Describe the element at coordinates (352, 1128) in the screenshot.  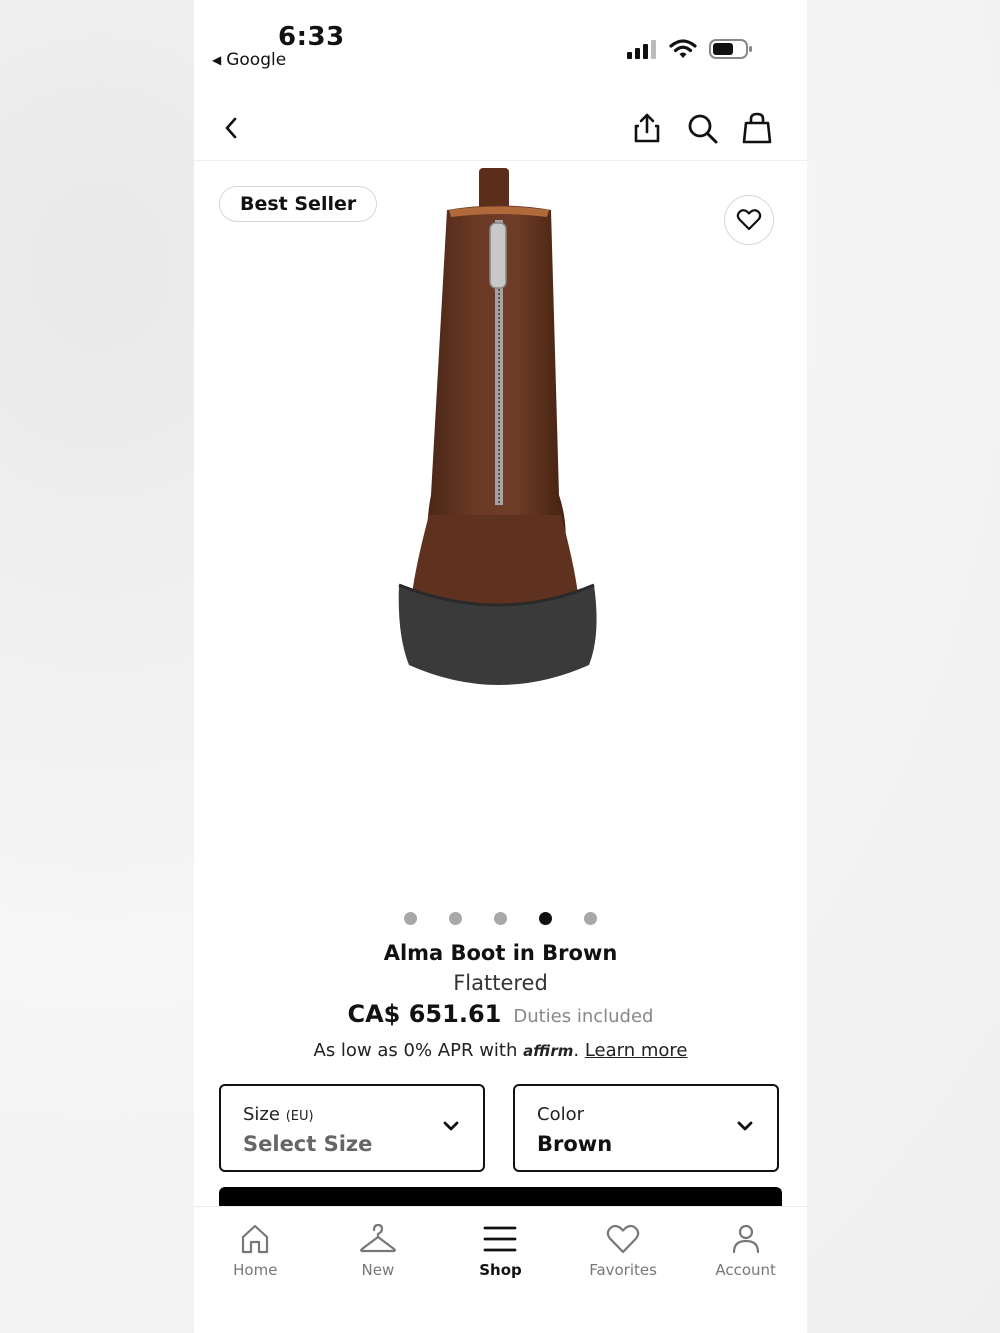
I see `size-select: Size (EU) Select Size` at that location.